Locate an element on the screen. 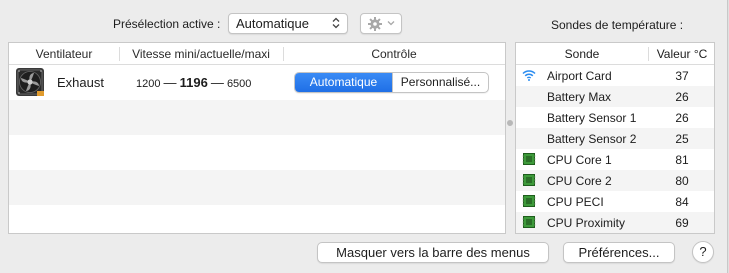 Image resolution: width=729 pixels, height=273 pixels. sensor-name: CPU Proximity is located at coordinates (586, 223).